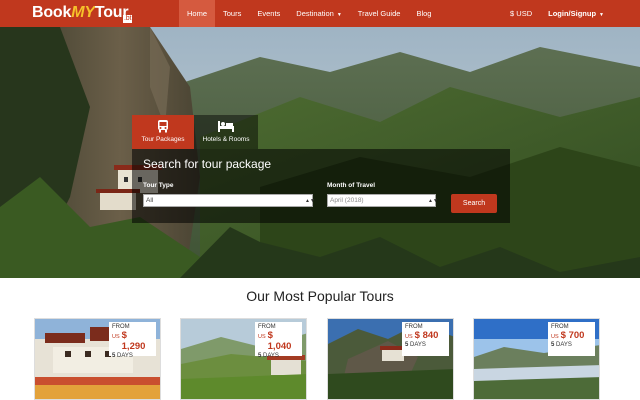 This screenshot has height=400, width=640. What do you see at coordinates (521, 13) in the screenshot?
I see `currency-selector: $ USD` at bounding box center [521, 13].